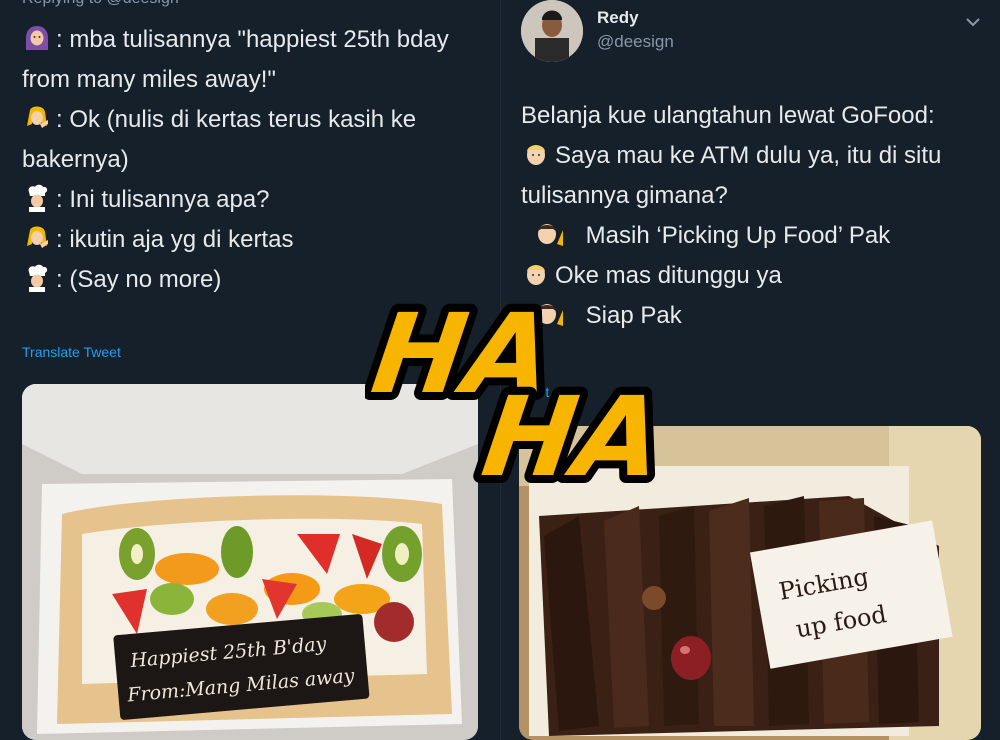 The height and width of the screenshot is (740, 1000). I want to click on tweet-line: : Ok (nulis di kertas terus kasih ke, so click(257, 120).